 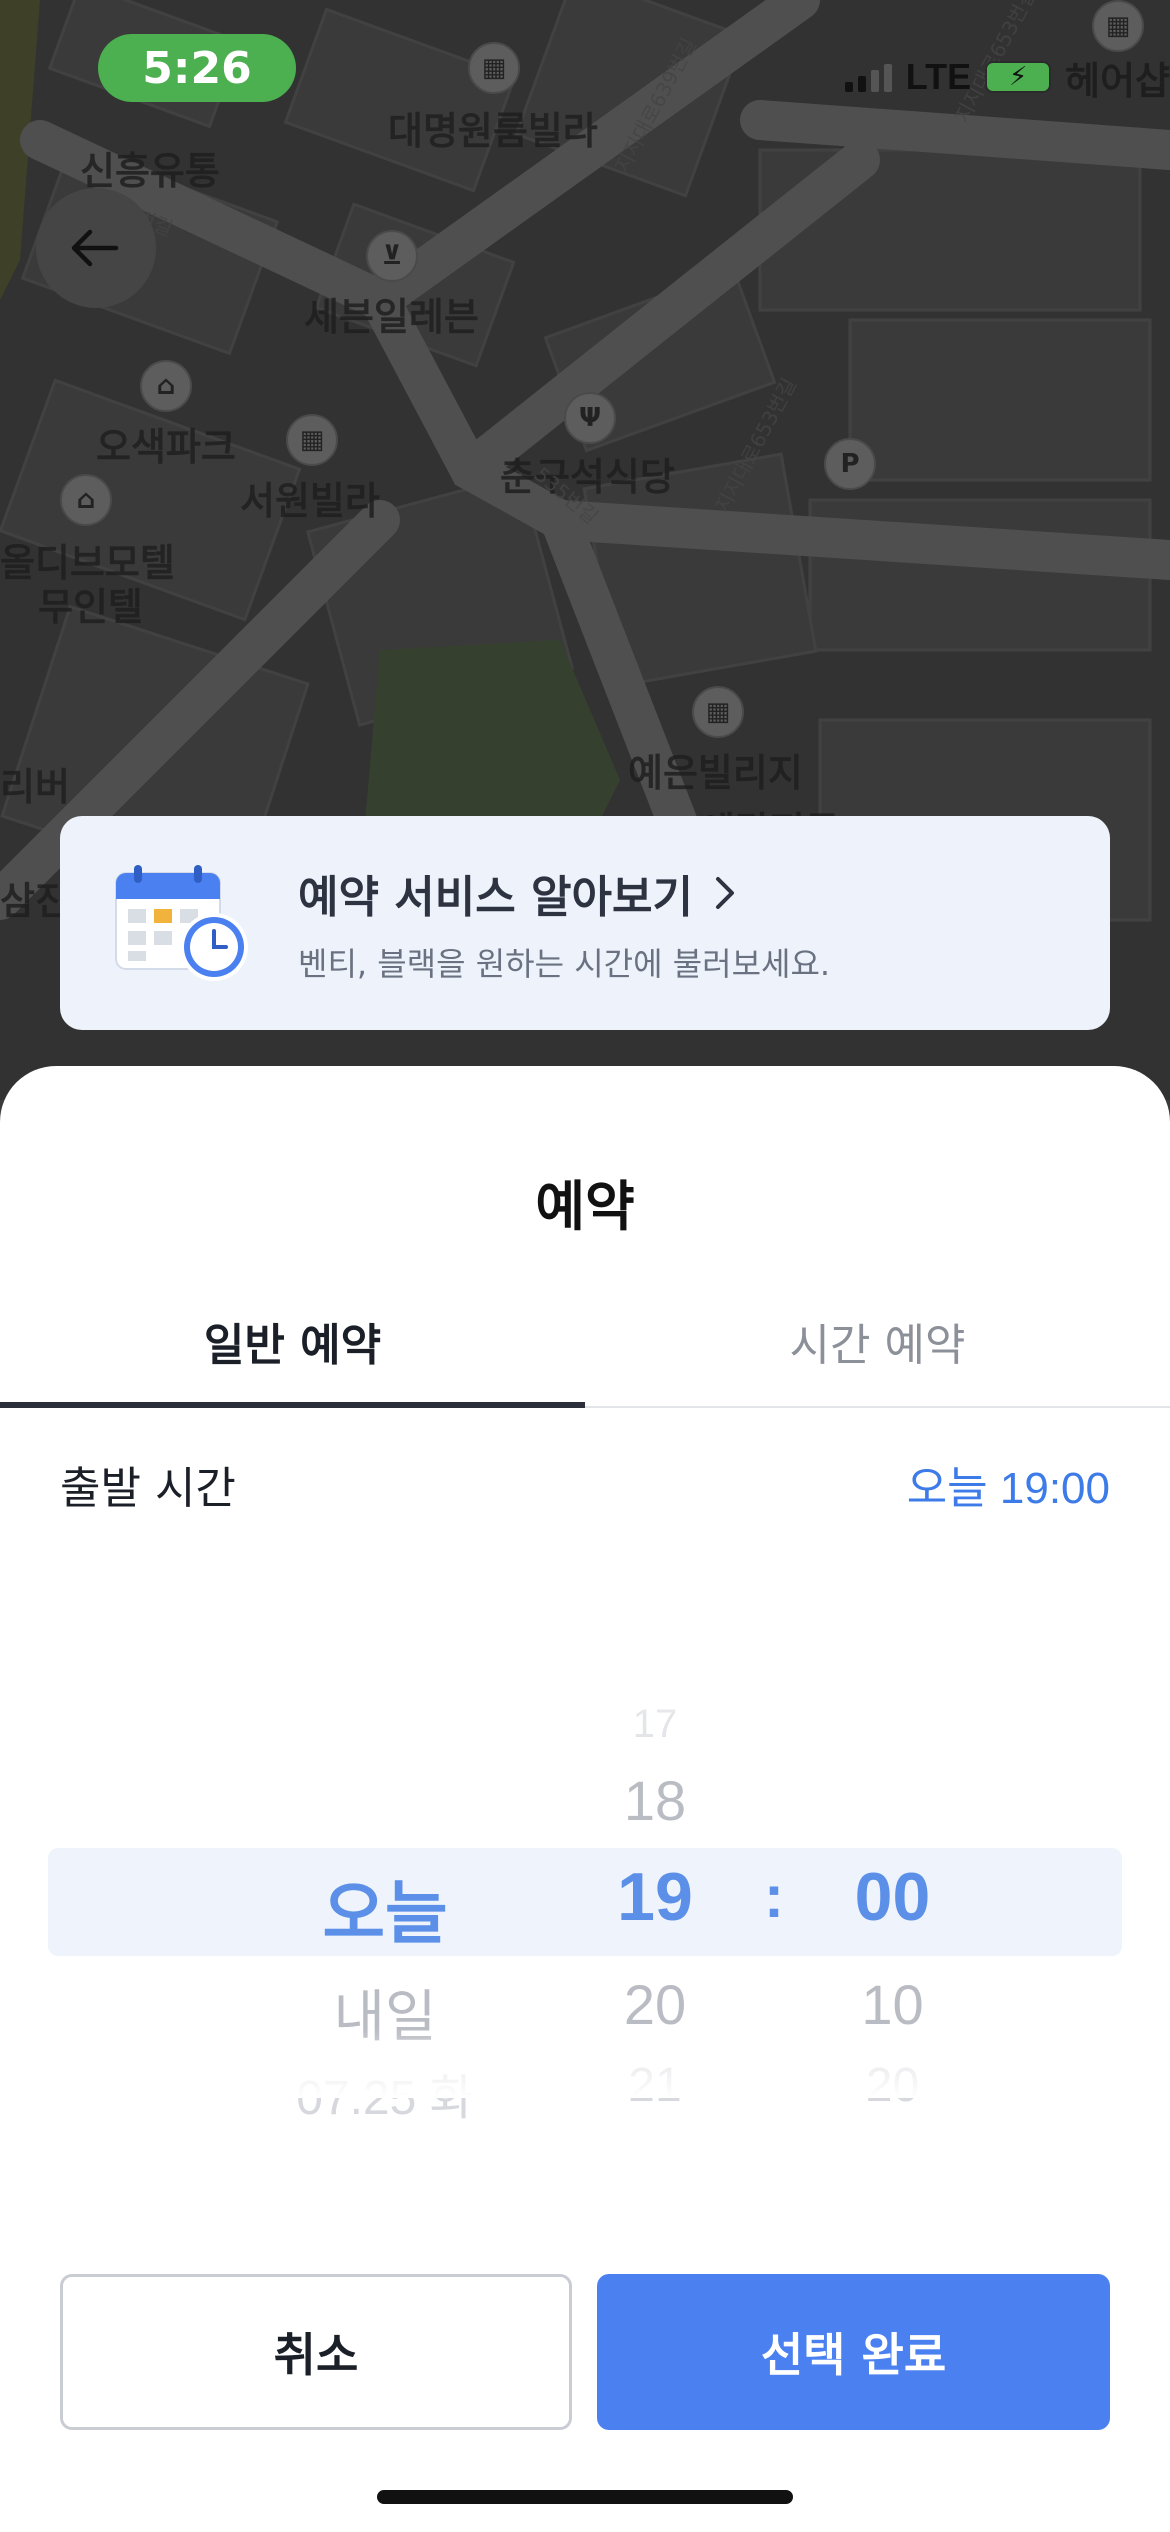 What do you see at coordinates (715, 773) in the screenshot?
I see `map-place-label: 예은빌리지` at bounding box center [715, 773].